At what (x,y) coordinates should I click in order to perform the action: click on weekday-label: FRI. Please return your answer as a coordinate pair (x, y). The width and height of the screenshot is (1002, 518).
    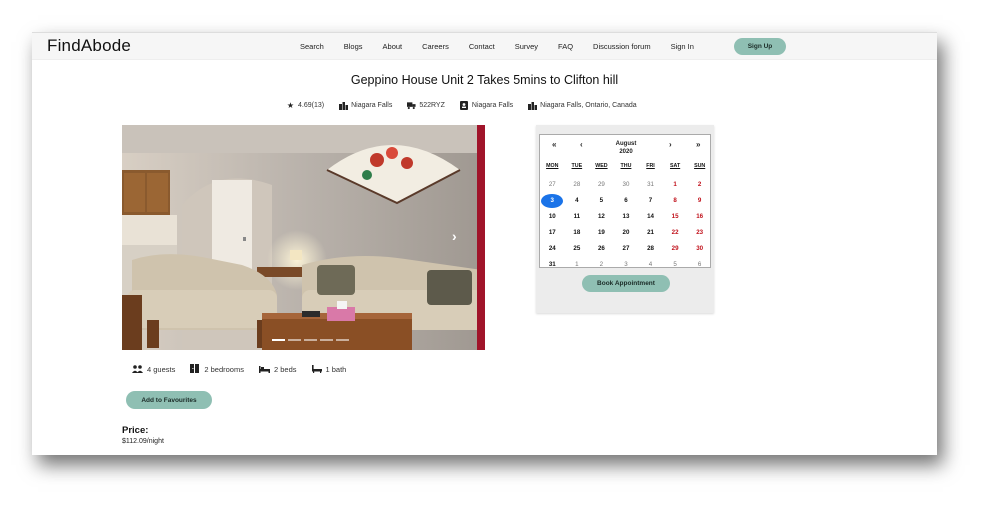
    Looking at the image, I should click on (650, 166).